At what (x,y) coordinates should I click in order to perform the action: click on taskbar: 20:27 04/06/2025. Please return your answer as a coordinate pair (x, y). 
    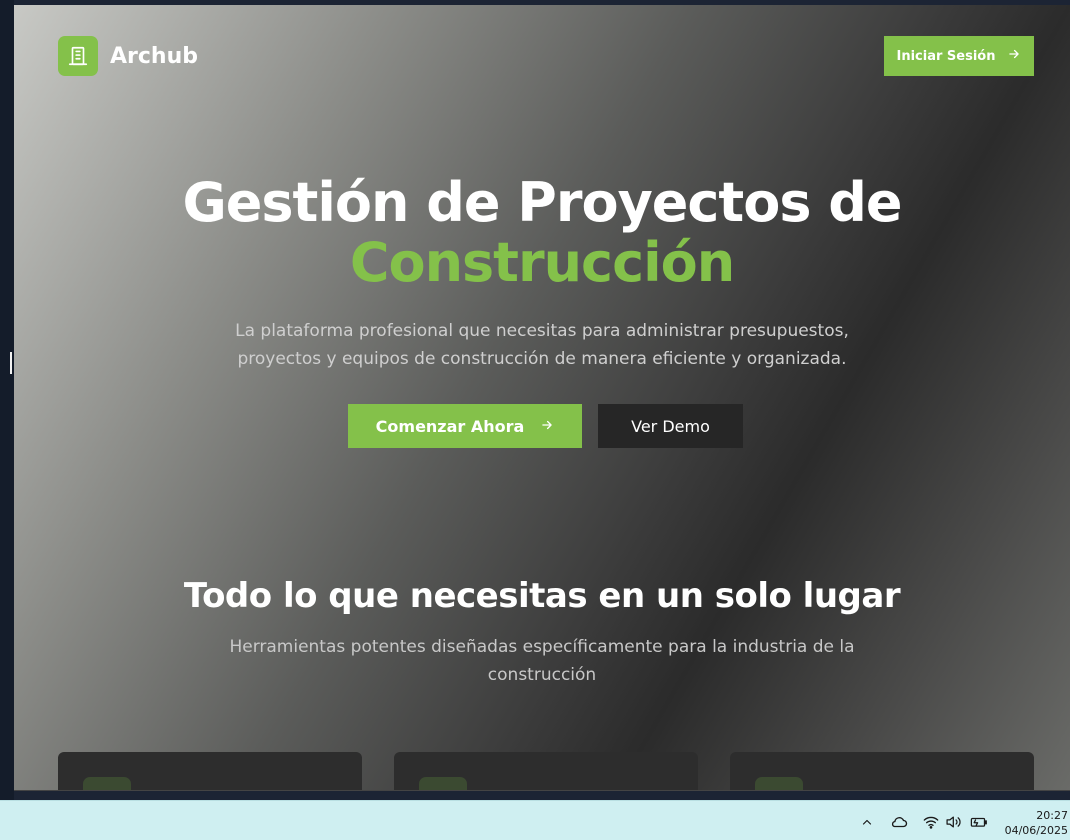
    Looking at the image, I should click on (535, 820).